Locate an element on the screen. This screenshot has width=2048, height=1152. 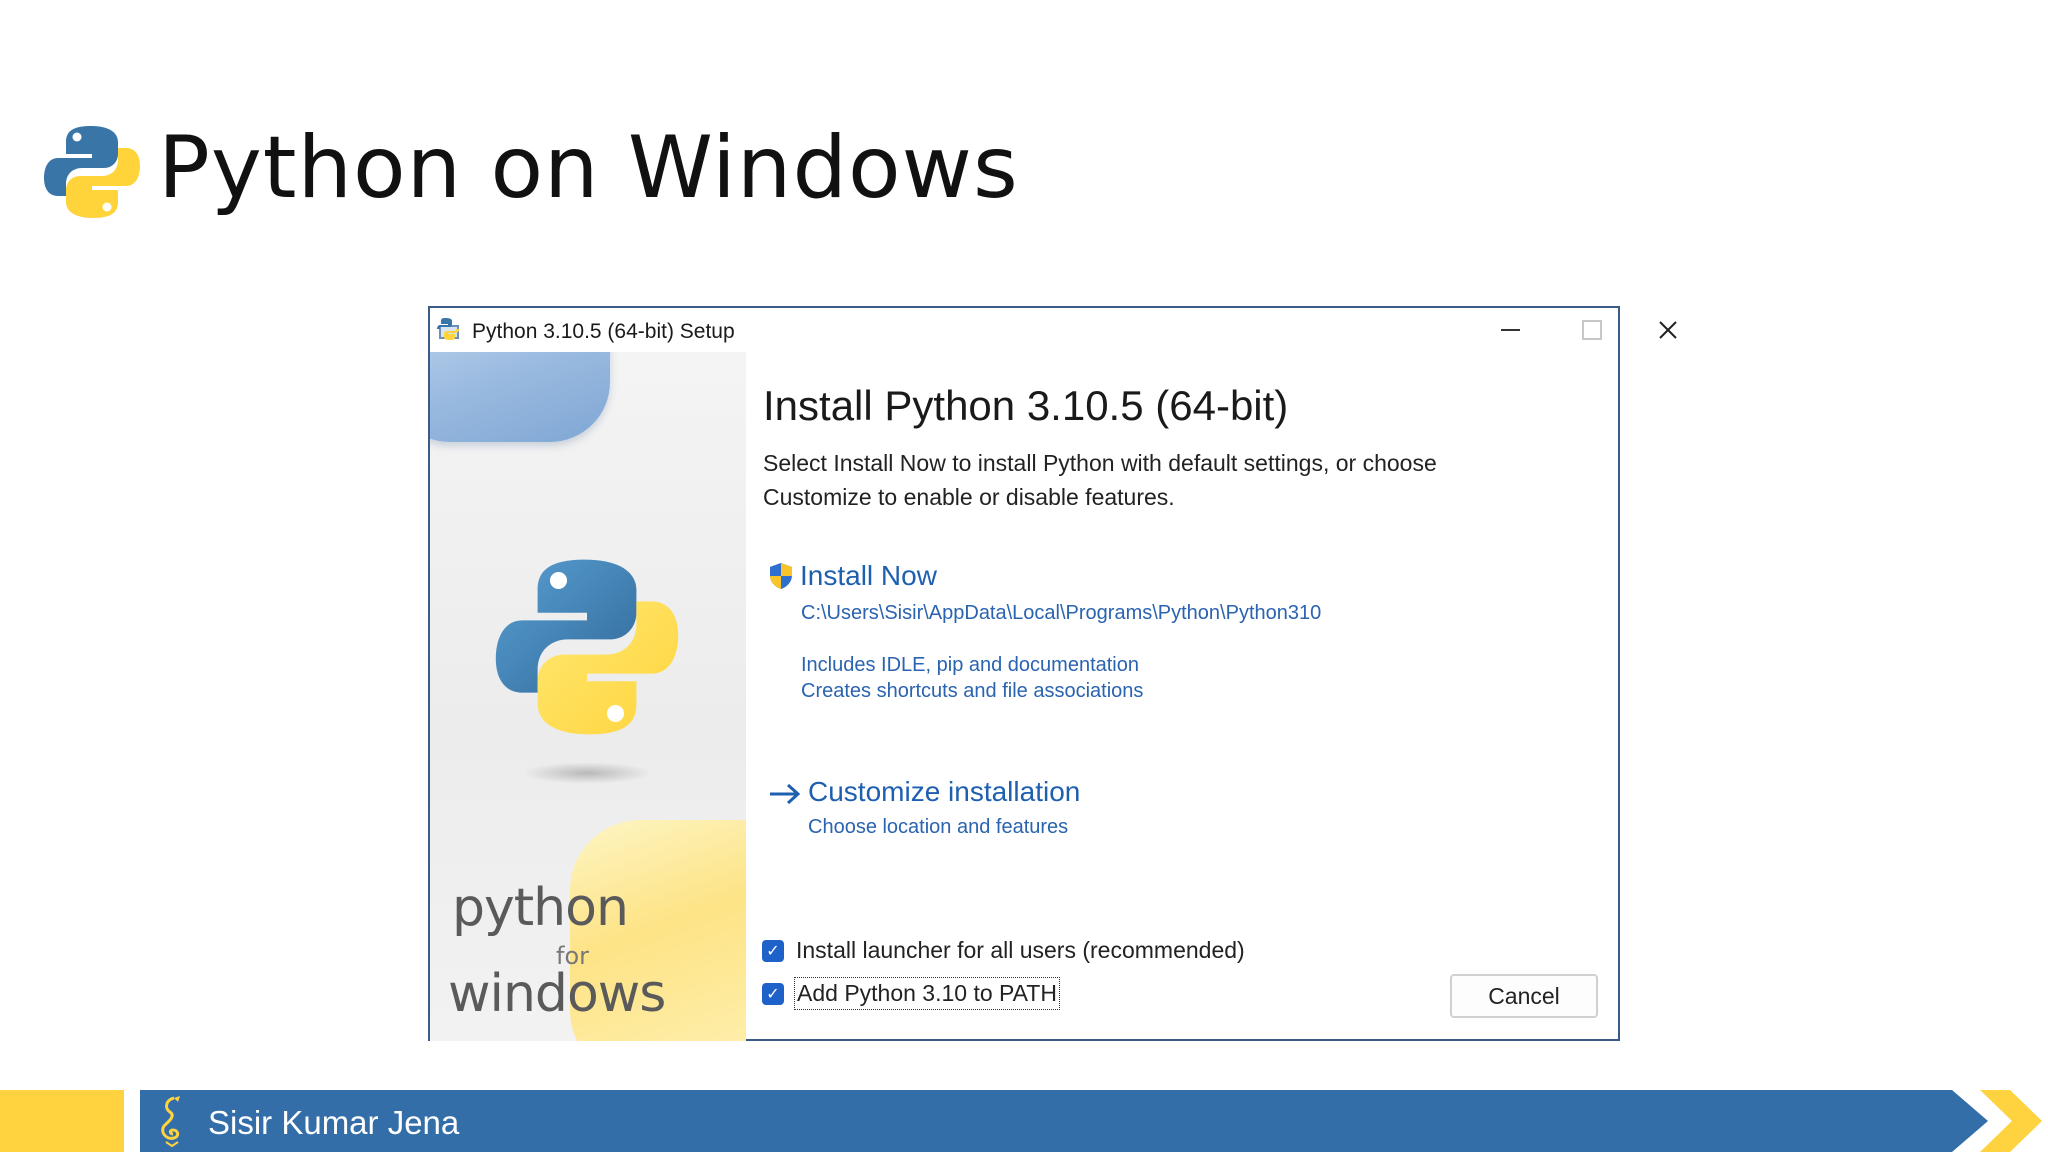
install-detail-1: Includes IDLE, pip and documentation is located at coordinates (970, 665).